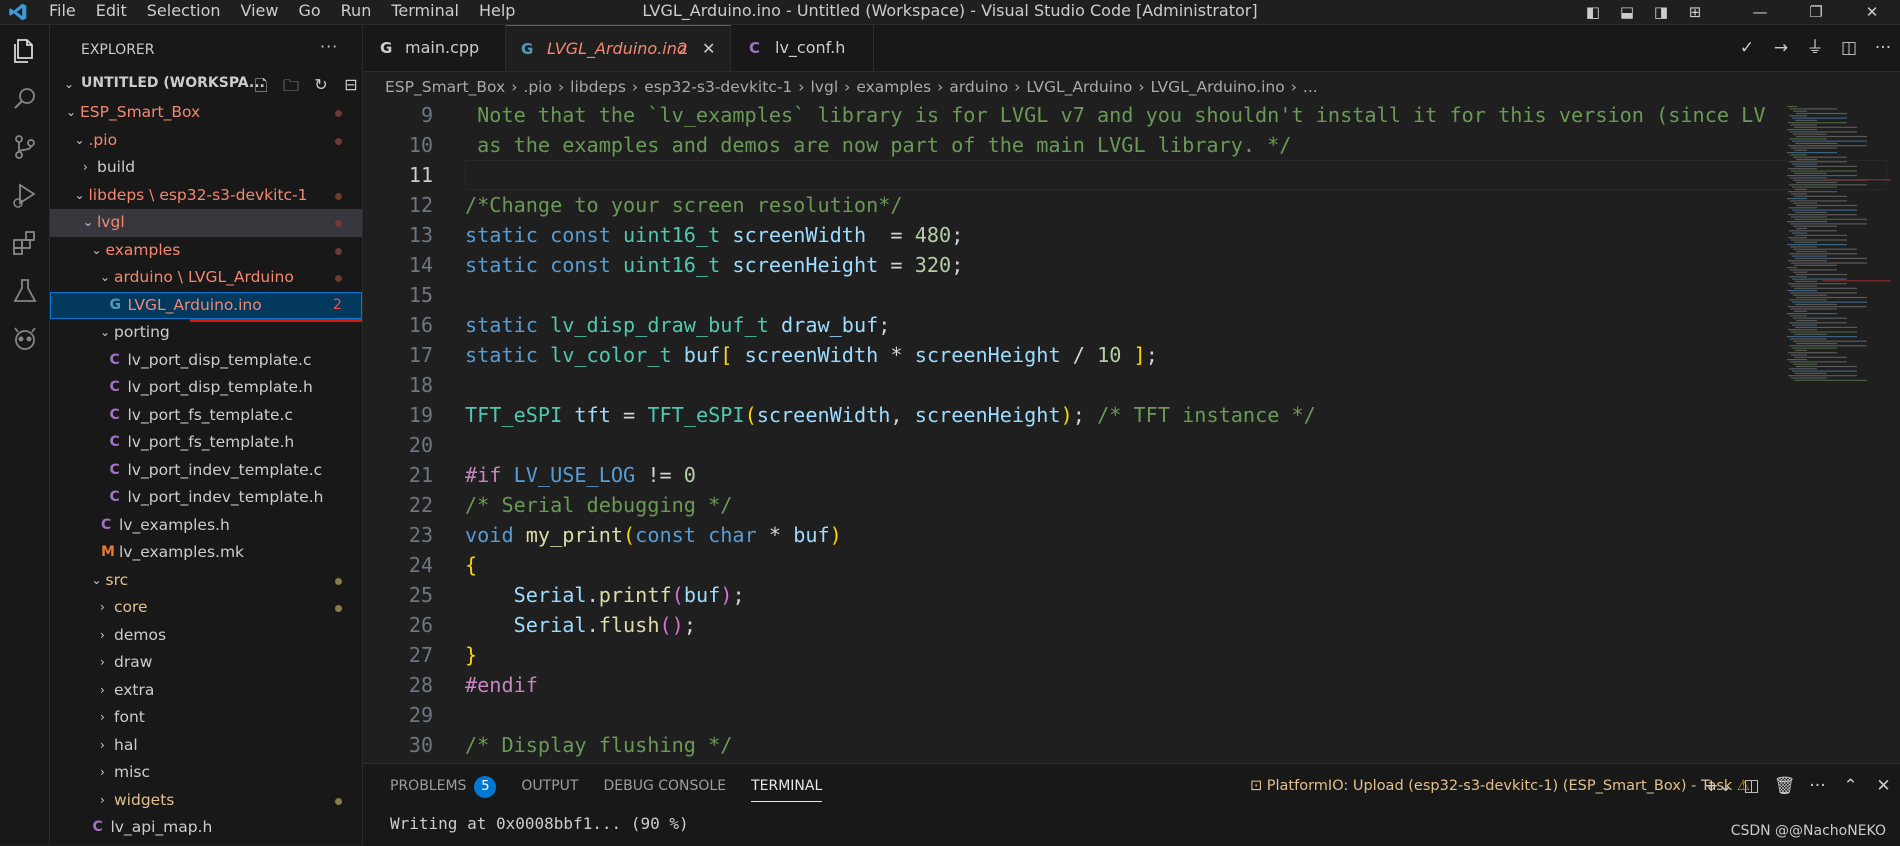 This screenshot has width=1900, height=846. I want to click on collapse-all-icon: ⊟, so click(349, 88).